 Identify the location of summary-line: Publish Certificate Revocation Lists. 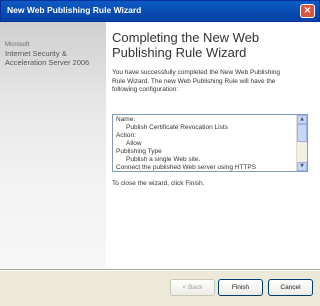
(177, 127).